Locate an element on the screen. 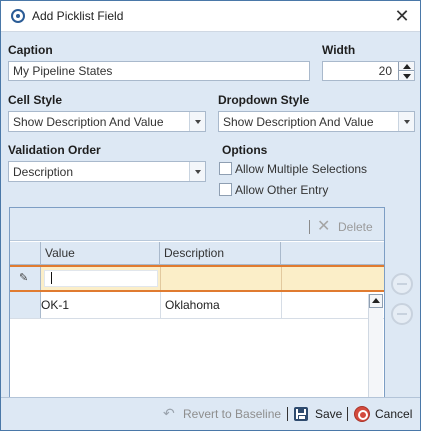 The image size is (421, 431). options-label: Options is located at coordinates (245, 150).